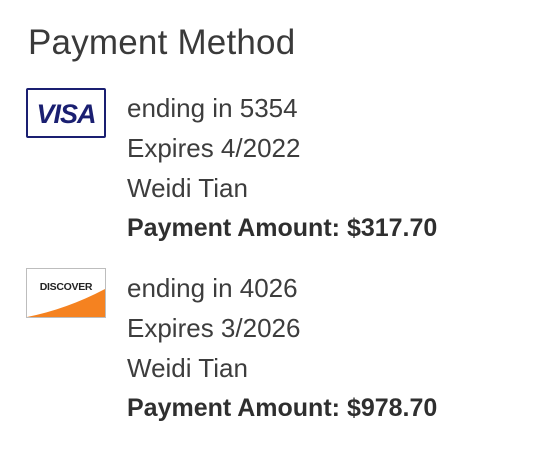  I want to click on card-ending: ending in 5354, so click(212, 108).